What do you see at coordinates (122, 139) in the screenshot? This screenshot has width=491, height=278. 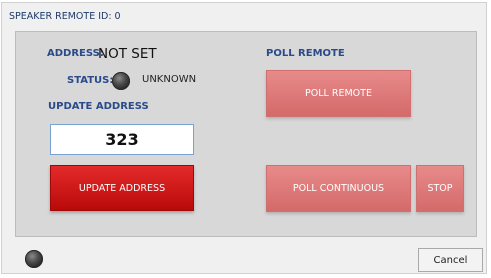 I see `address-input` at bounding box center [122, 139].